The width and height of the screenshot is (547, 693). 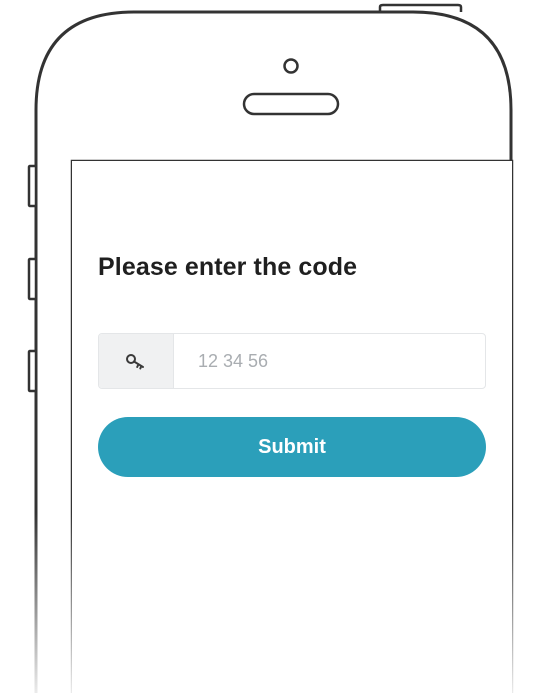 What do you see at coordinates (228, 267) in the screenshot?
I see `page-title: Please enter the code` at bounding box center [228, 267].